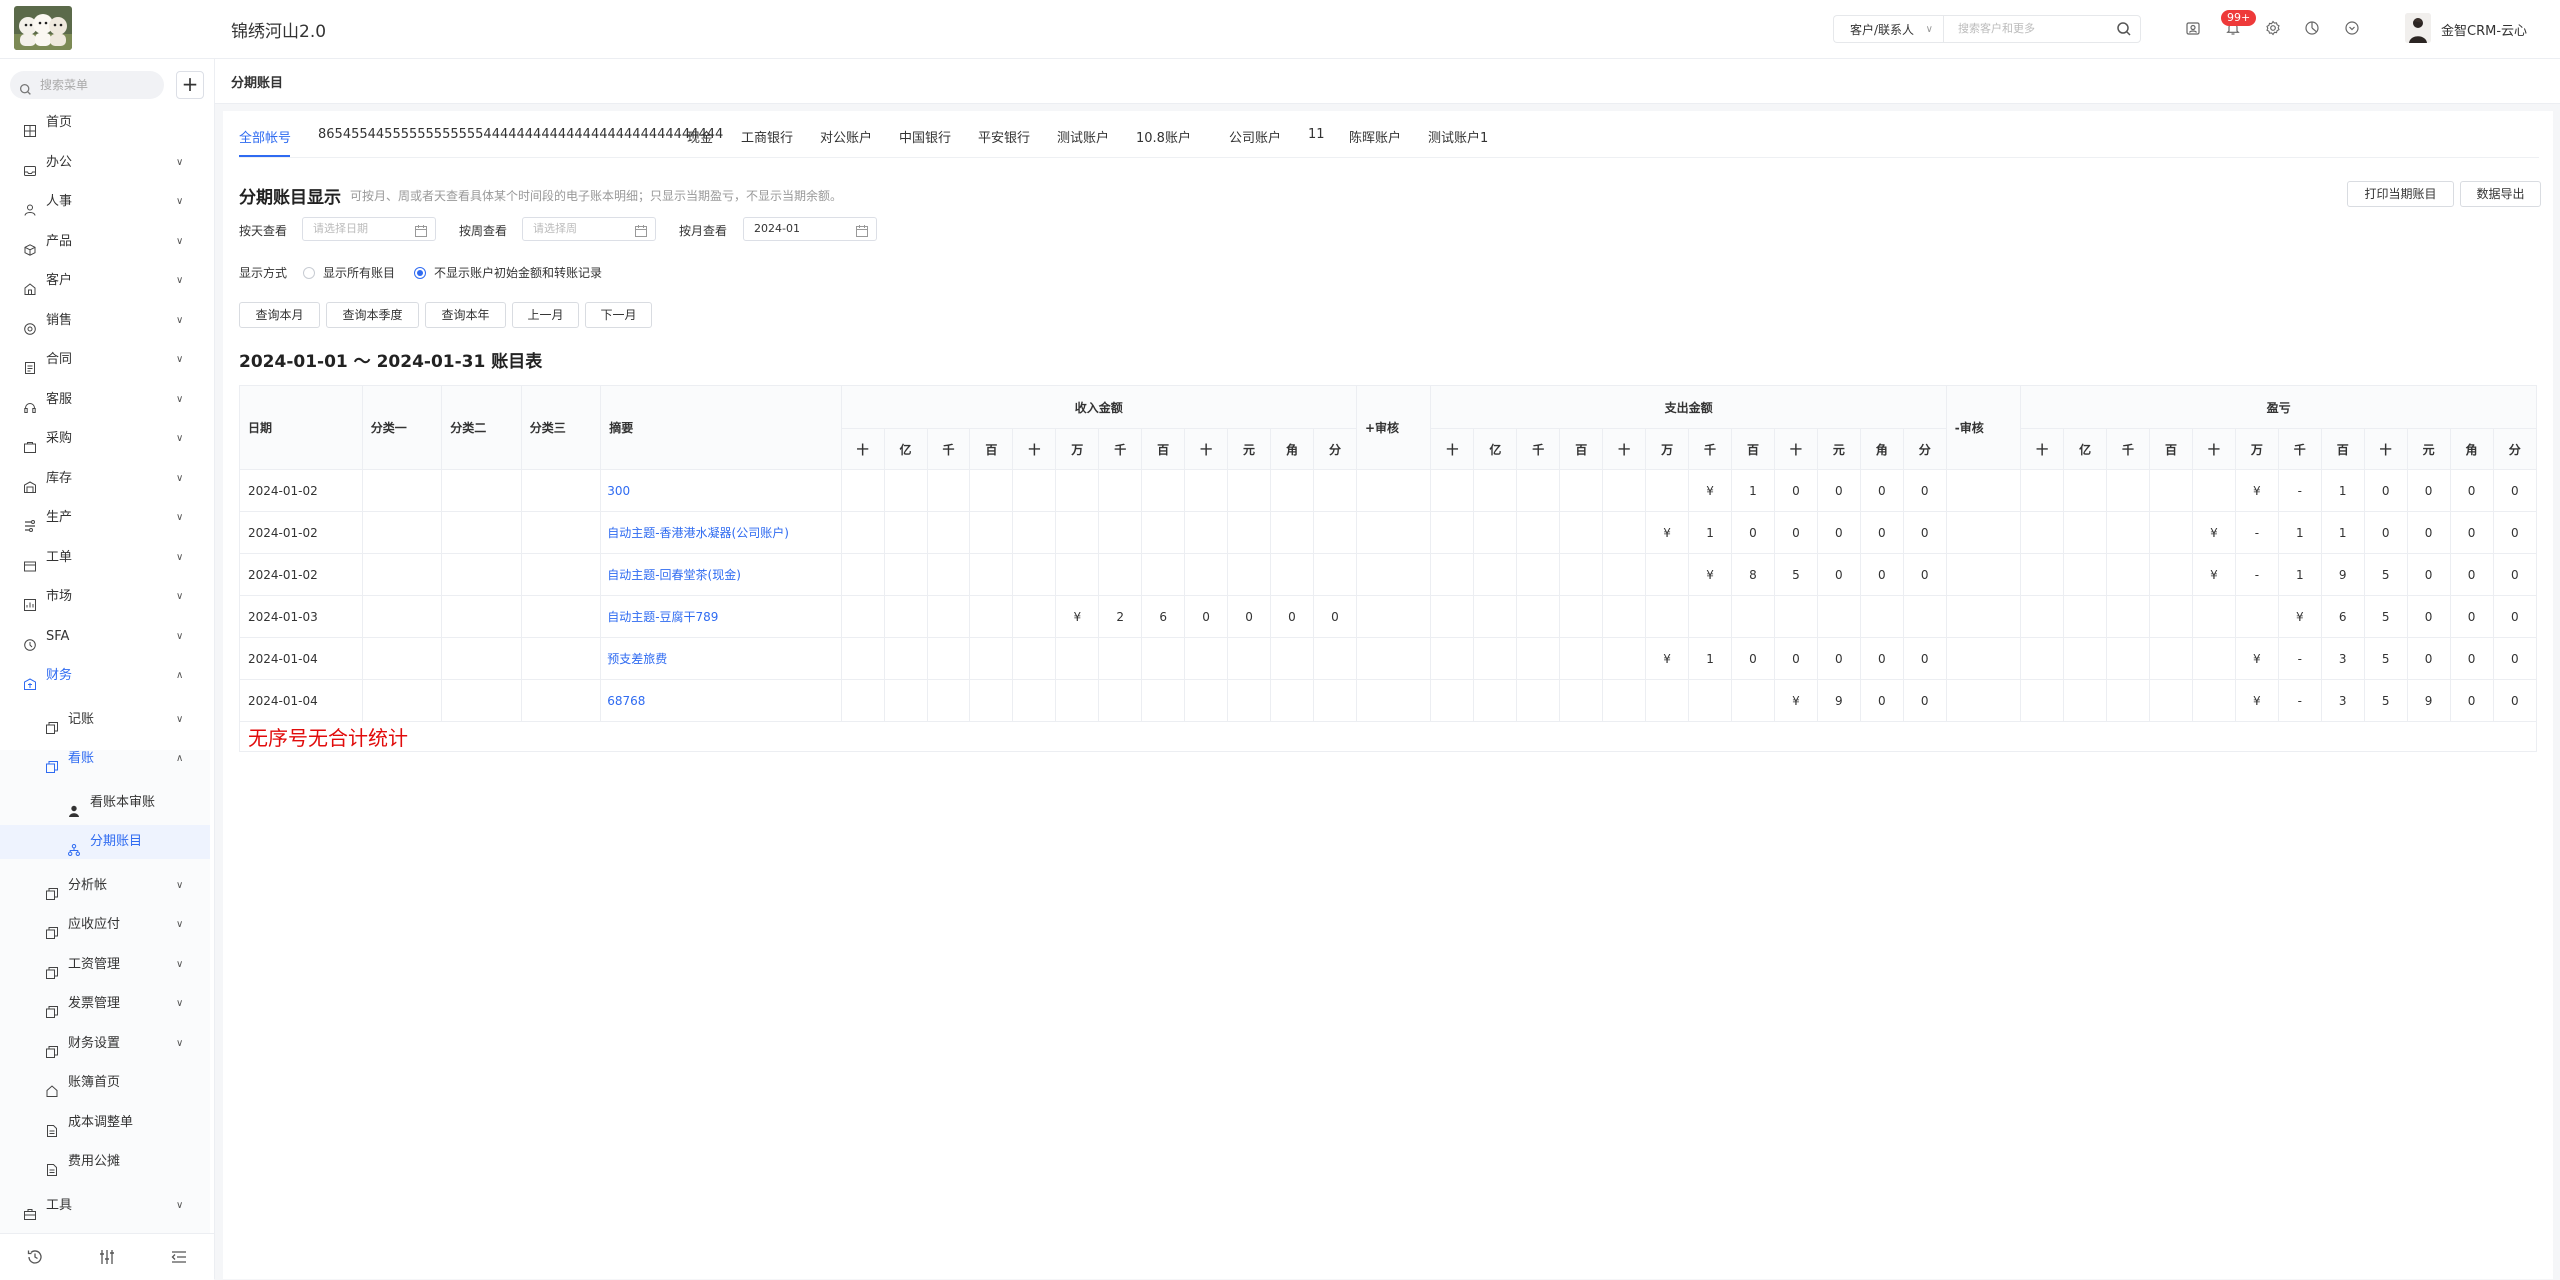  What do you see at coordinates (265, 136) in the screenshot?
I see `tab-all-accounts: 全部帐号` at bounding box center [265, 136].